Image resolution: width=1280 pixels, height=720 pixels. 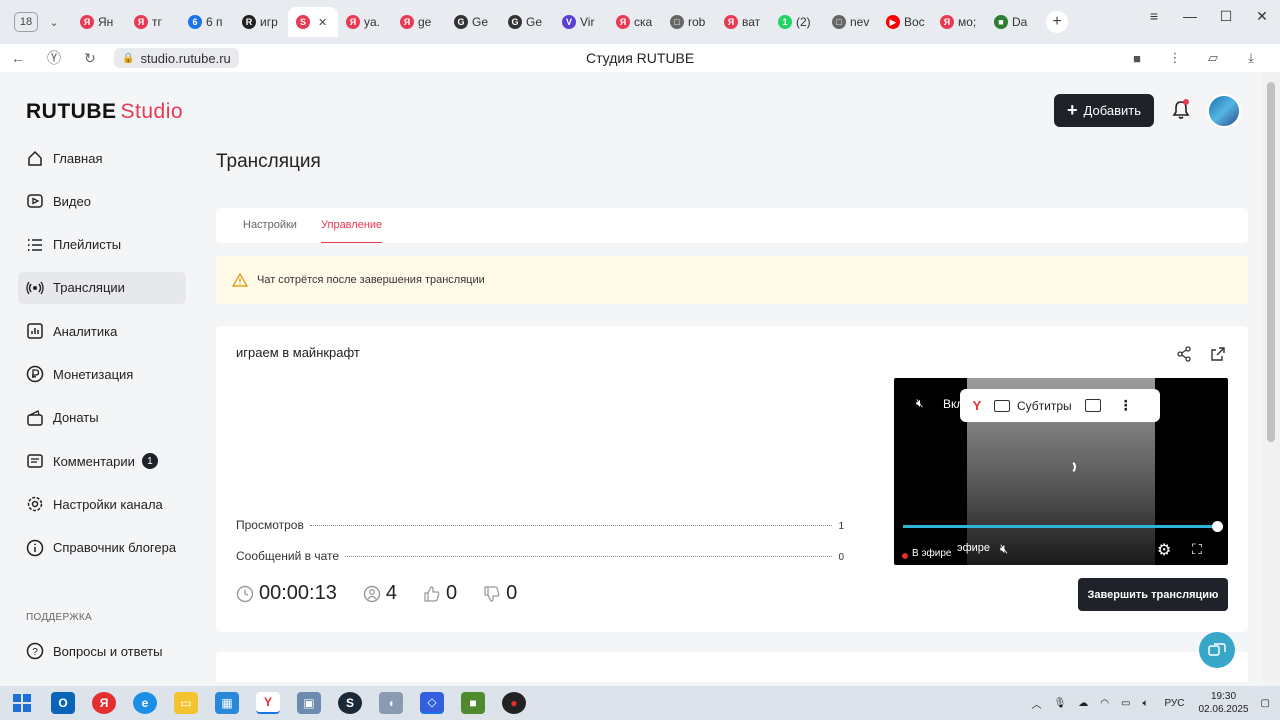 What do you see at coordinates (268, 703) in the screenshot?
I see `yandex-running-icon: Y` at bounding box center [268, 703].